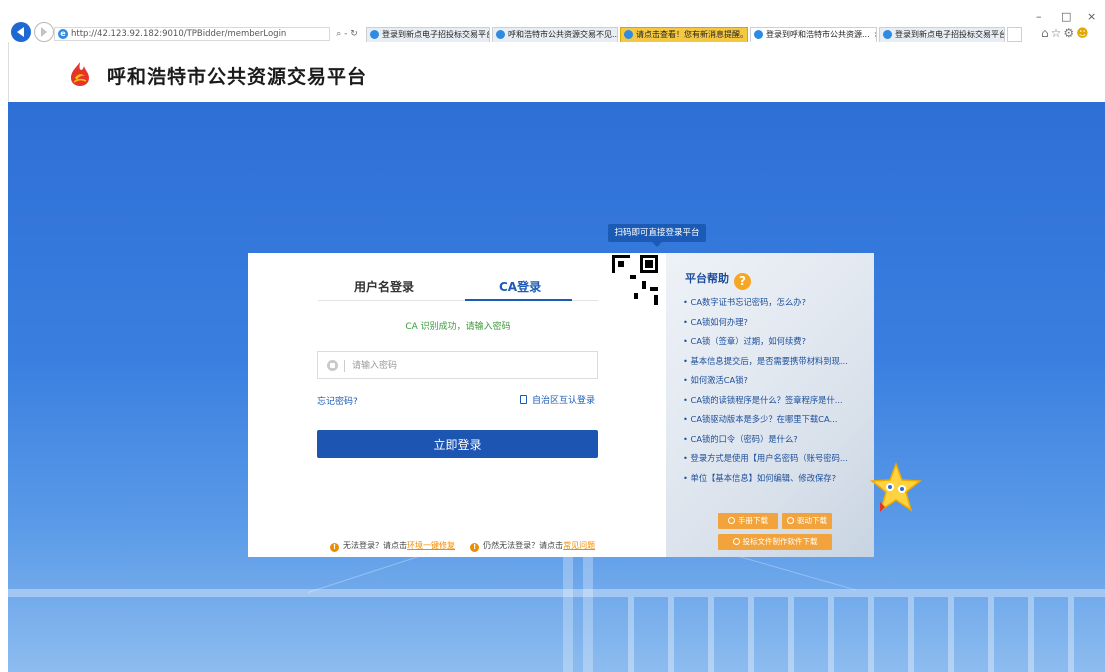  I want to click on help-text-1: 无法登录？请点击, so click(375, 545).